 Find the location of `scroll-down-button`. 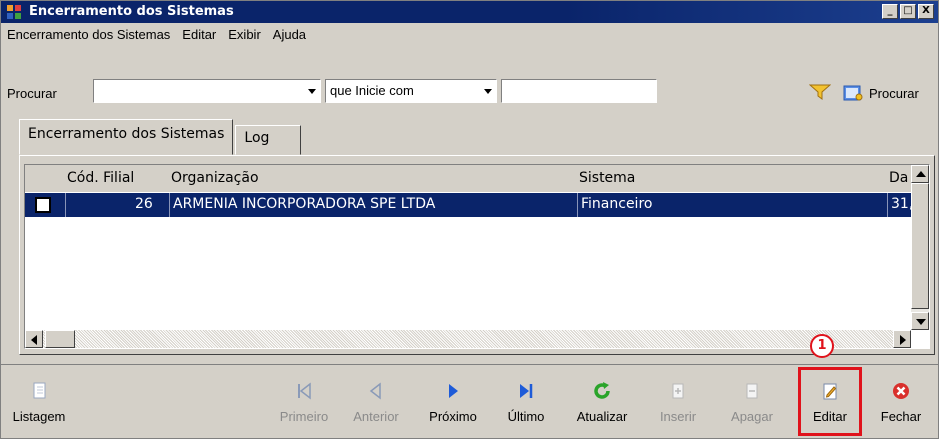

scroll-down-button is located at coordinates (920, 321).